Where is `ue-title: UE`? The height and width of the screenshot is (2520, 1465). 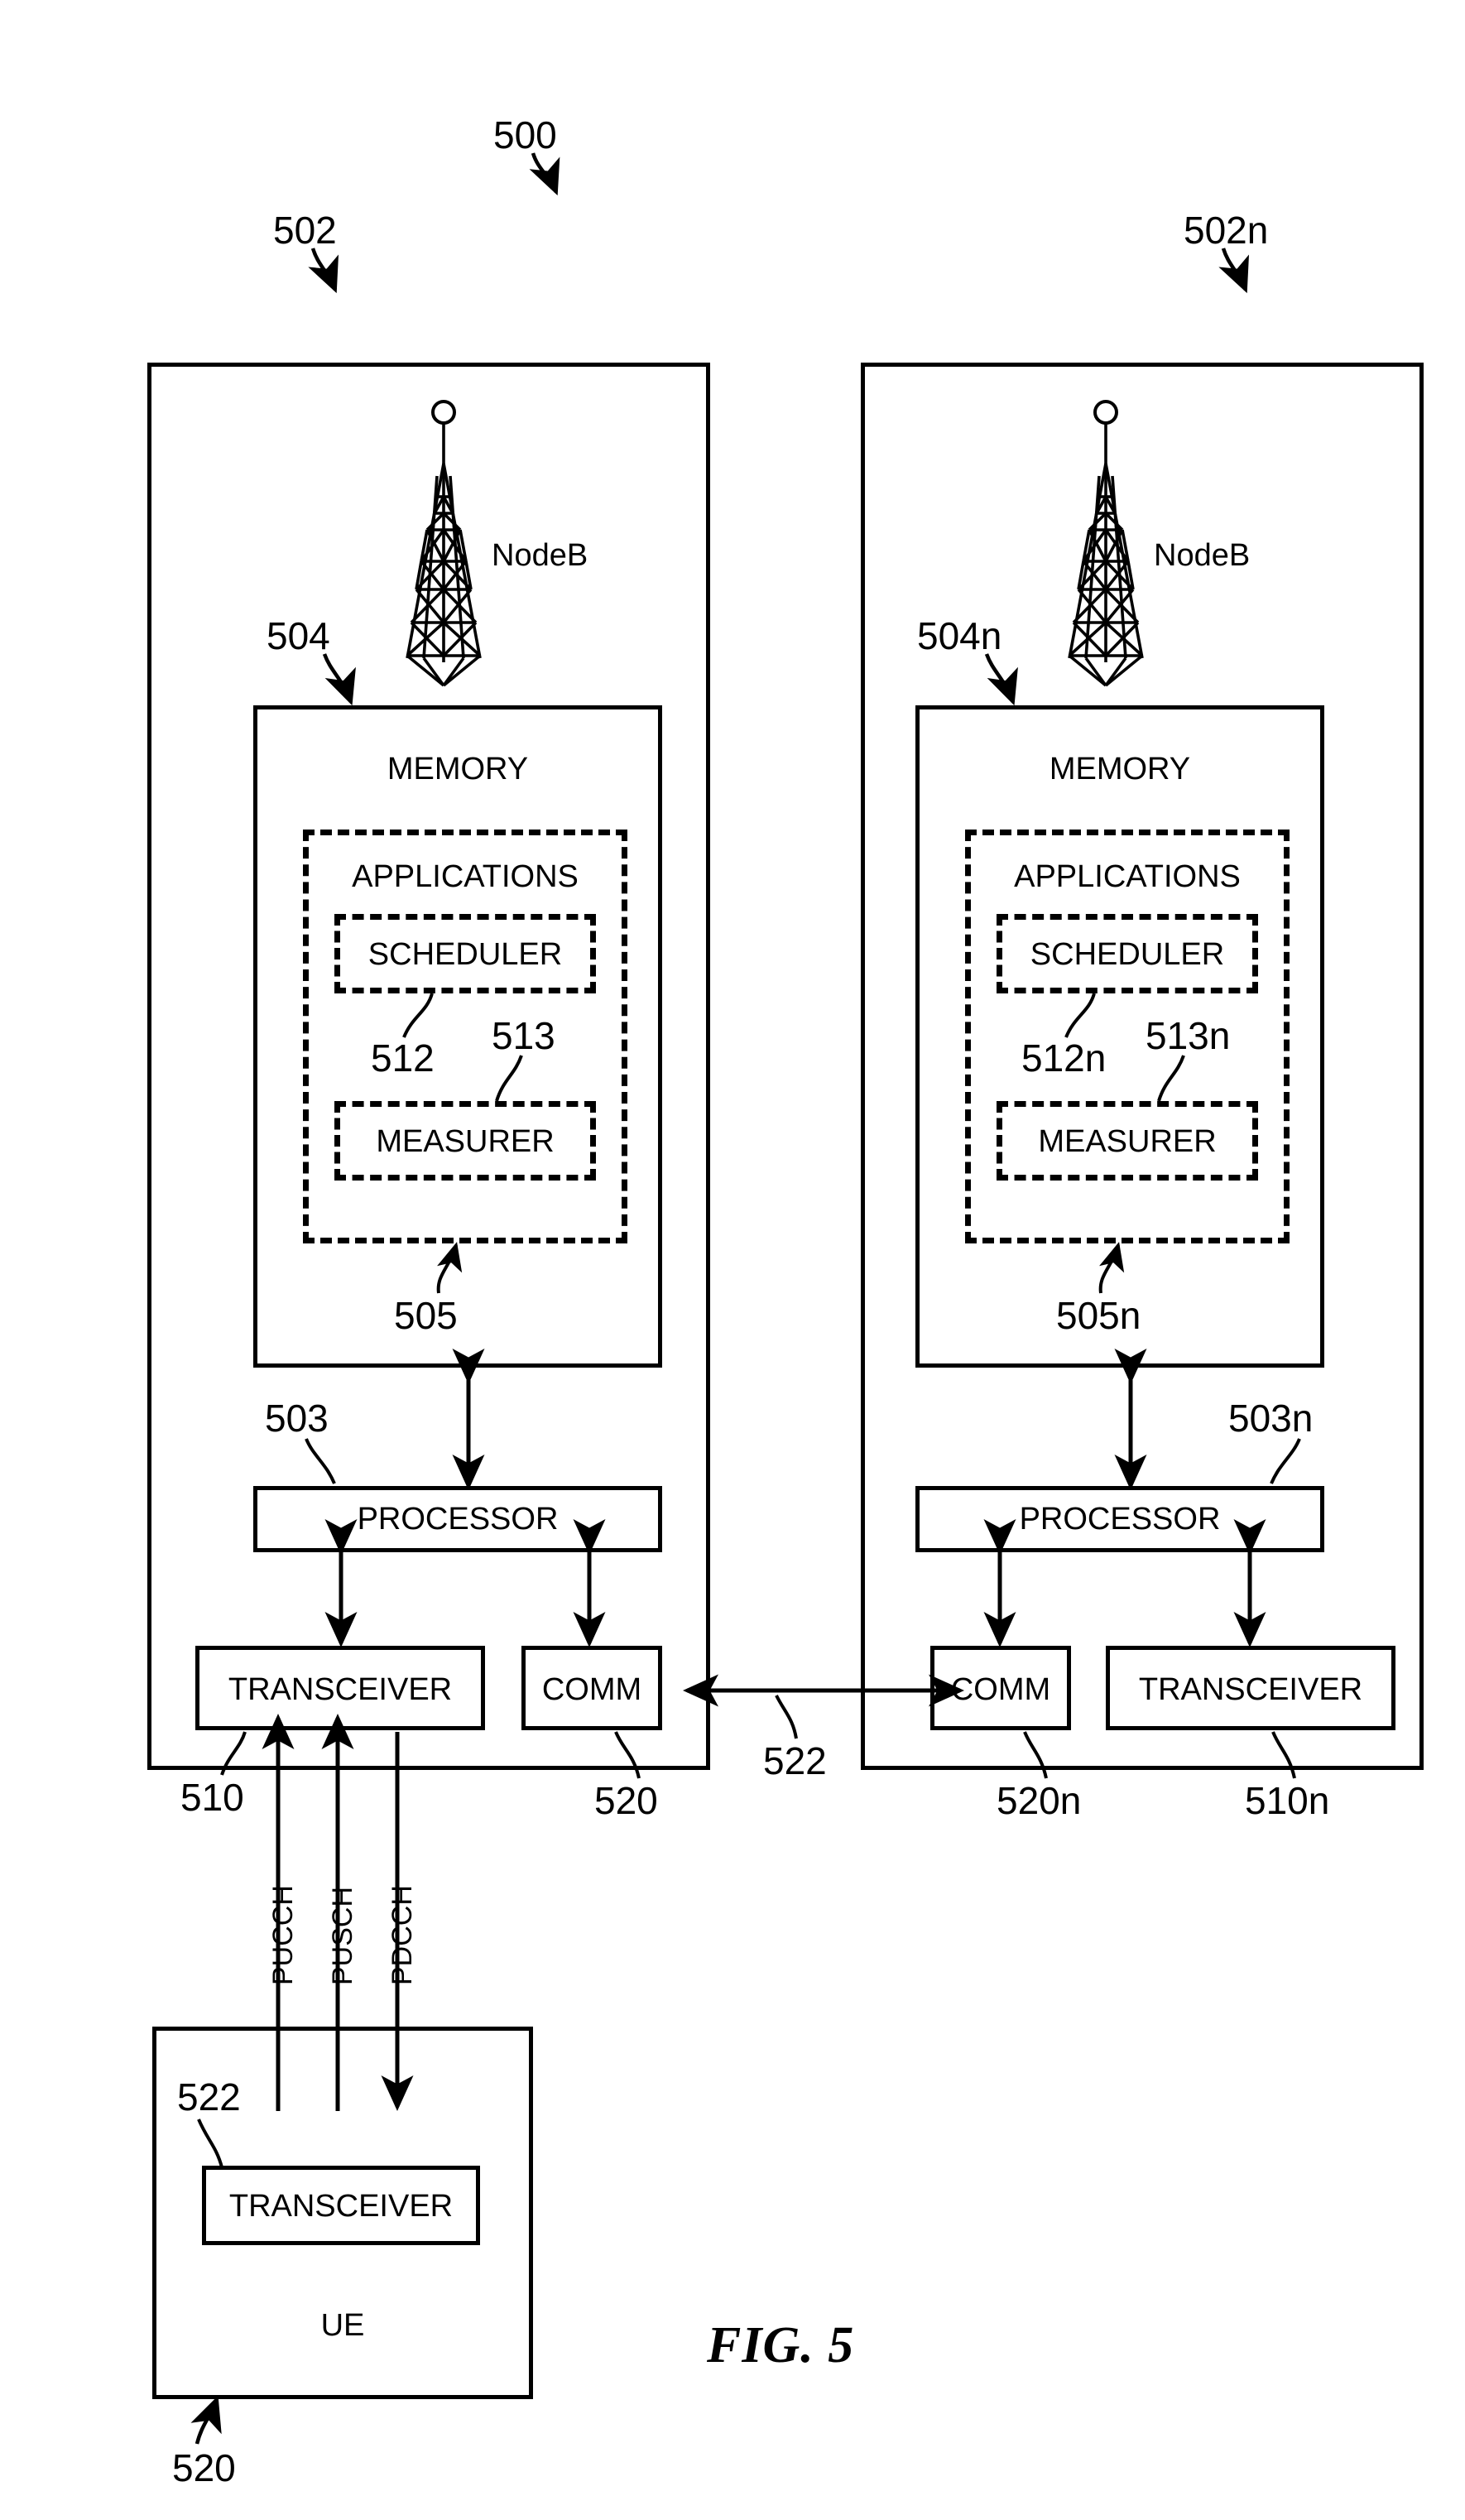 ue-title: UE is located at coordinates (342, 2325).